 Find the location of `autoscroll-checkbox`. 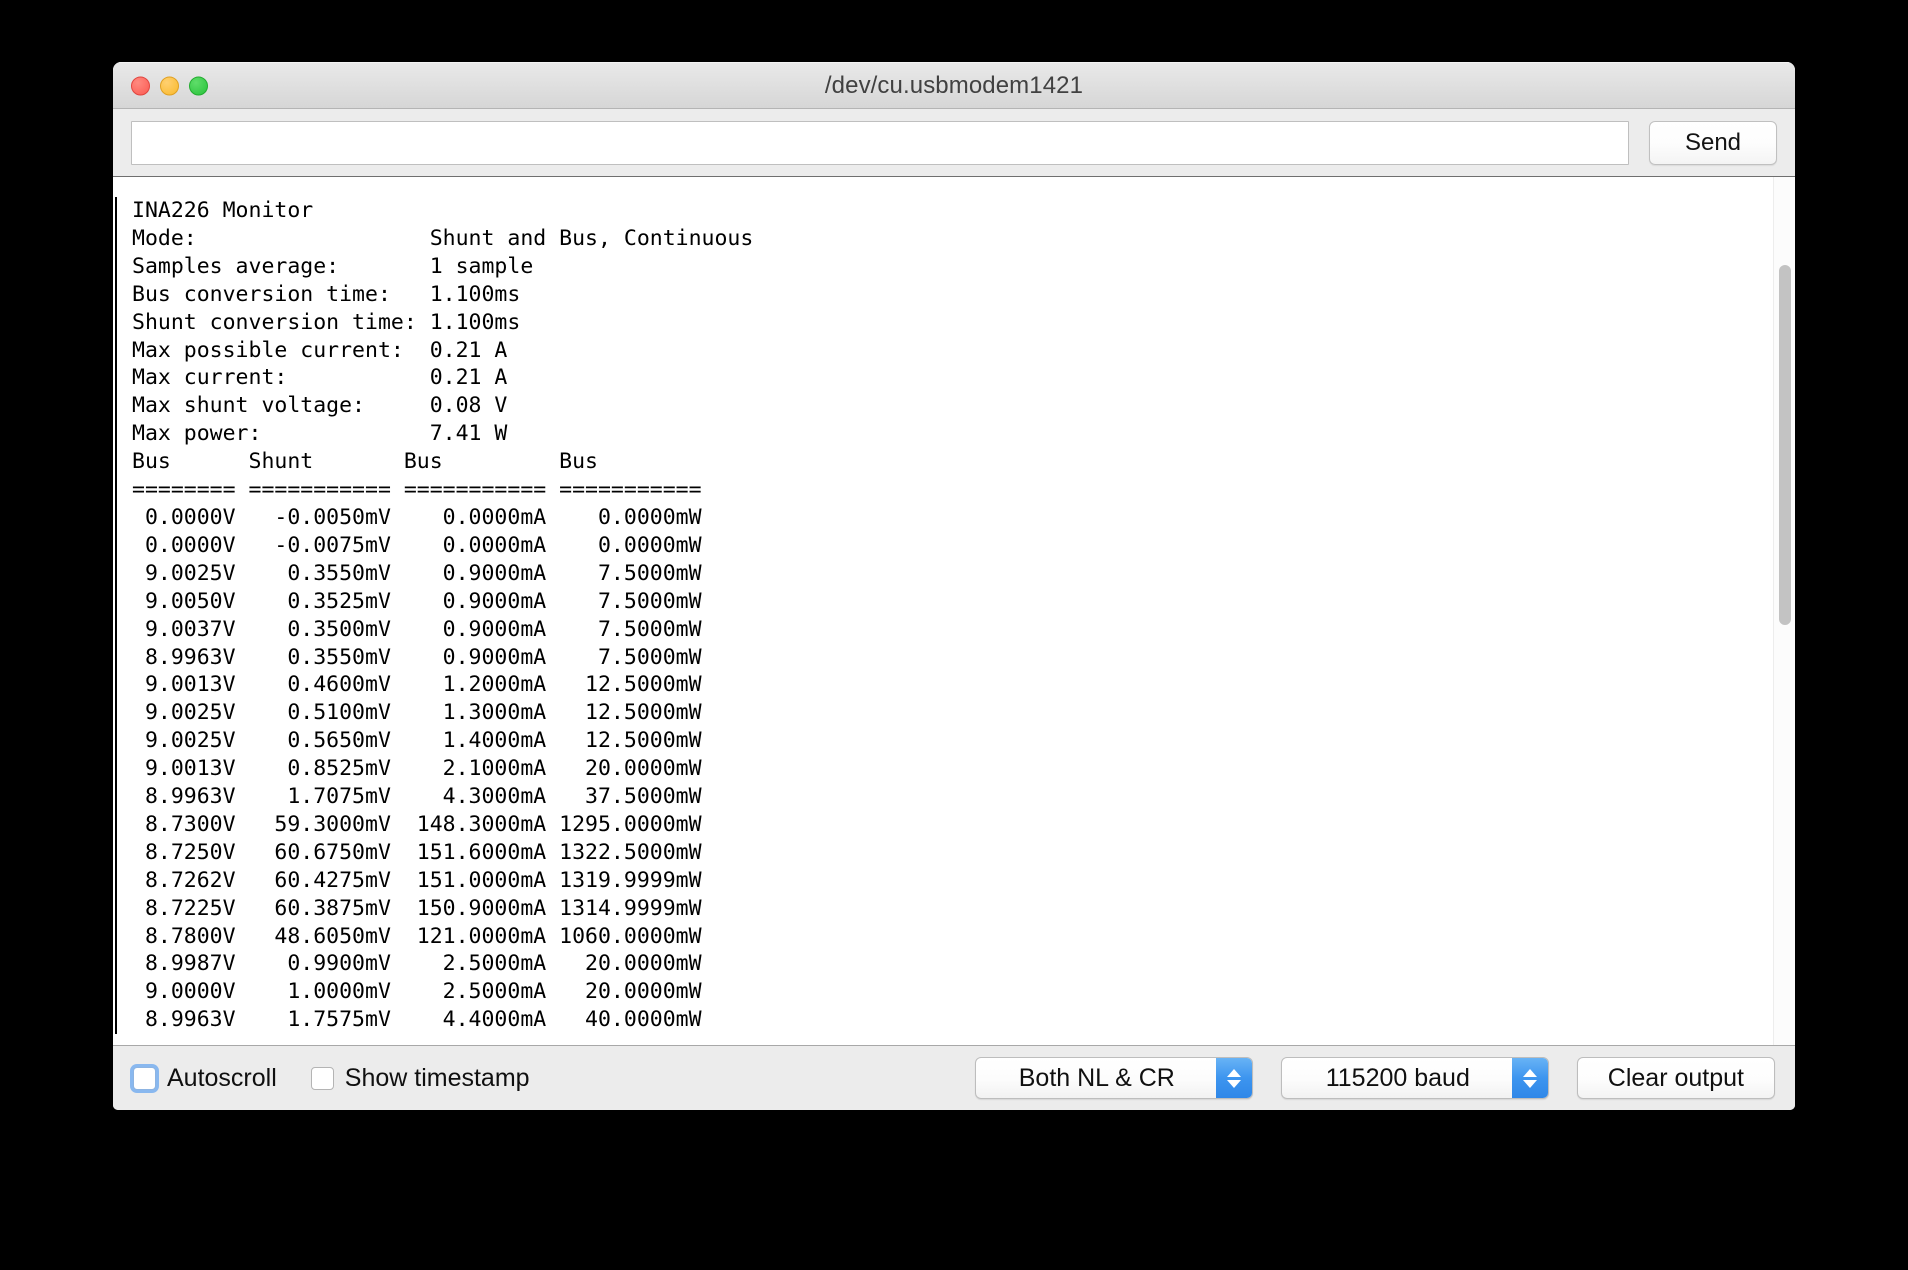

autoscroll-checkbox is located at coordinates (144, 1078).